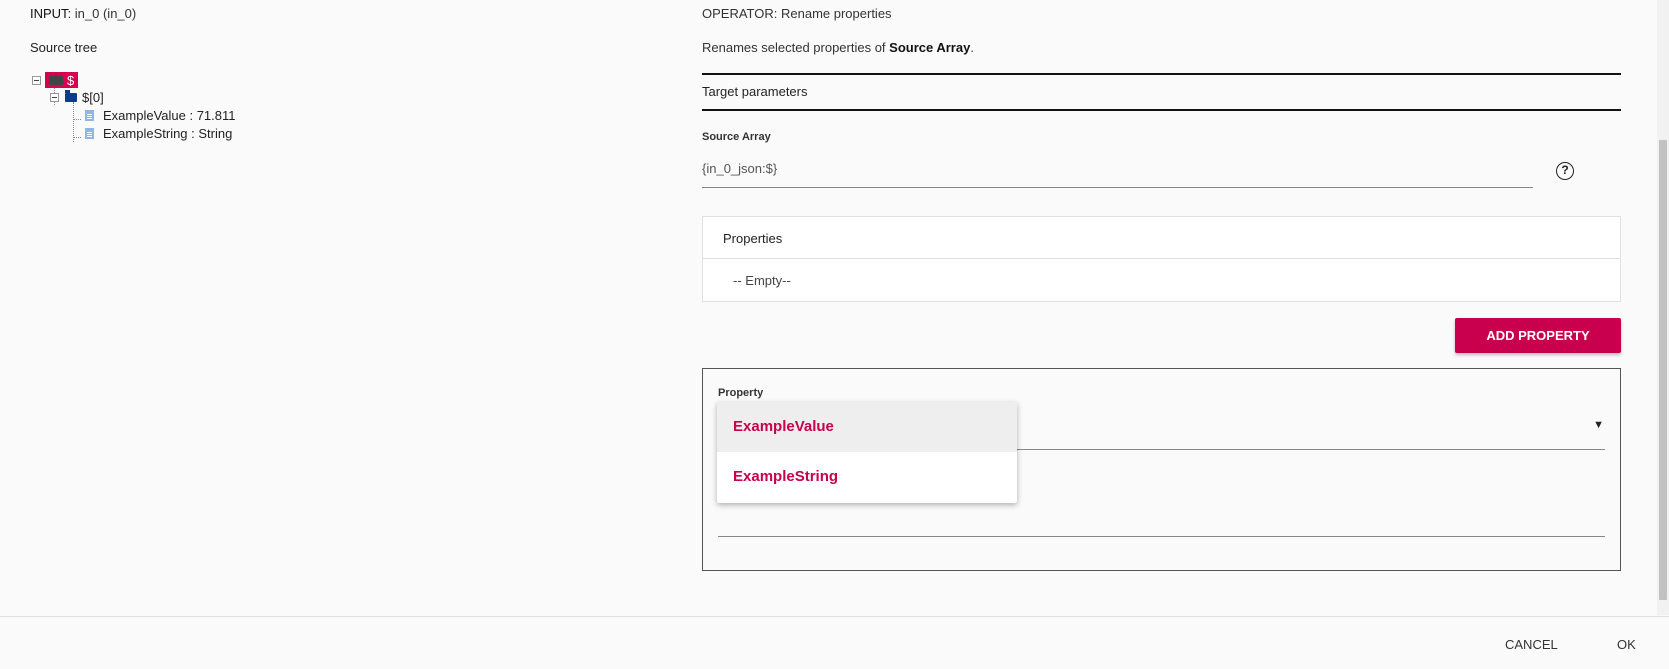 The width and height of the screenshot is (1669, 669). Describe the element at coordinates (169, 115) in the screenshot. I see `tree-leaf-label: ExampleValue : 71.811` at that location.